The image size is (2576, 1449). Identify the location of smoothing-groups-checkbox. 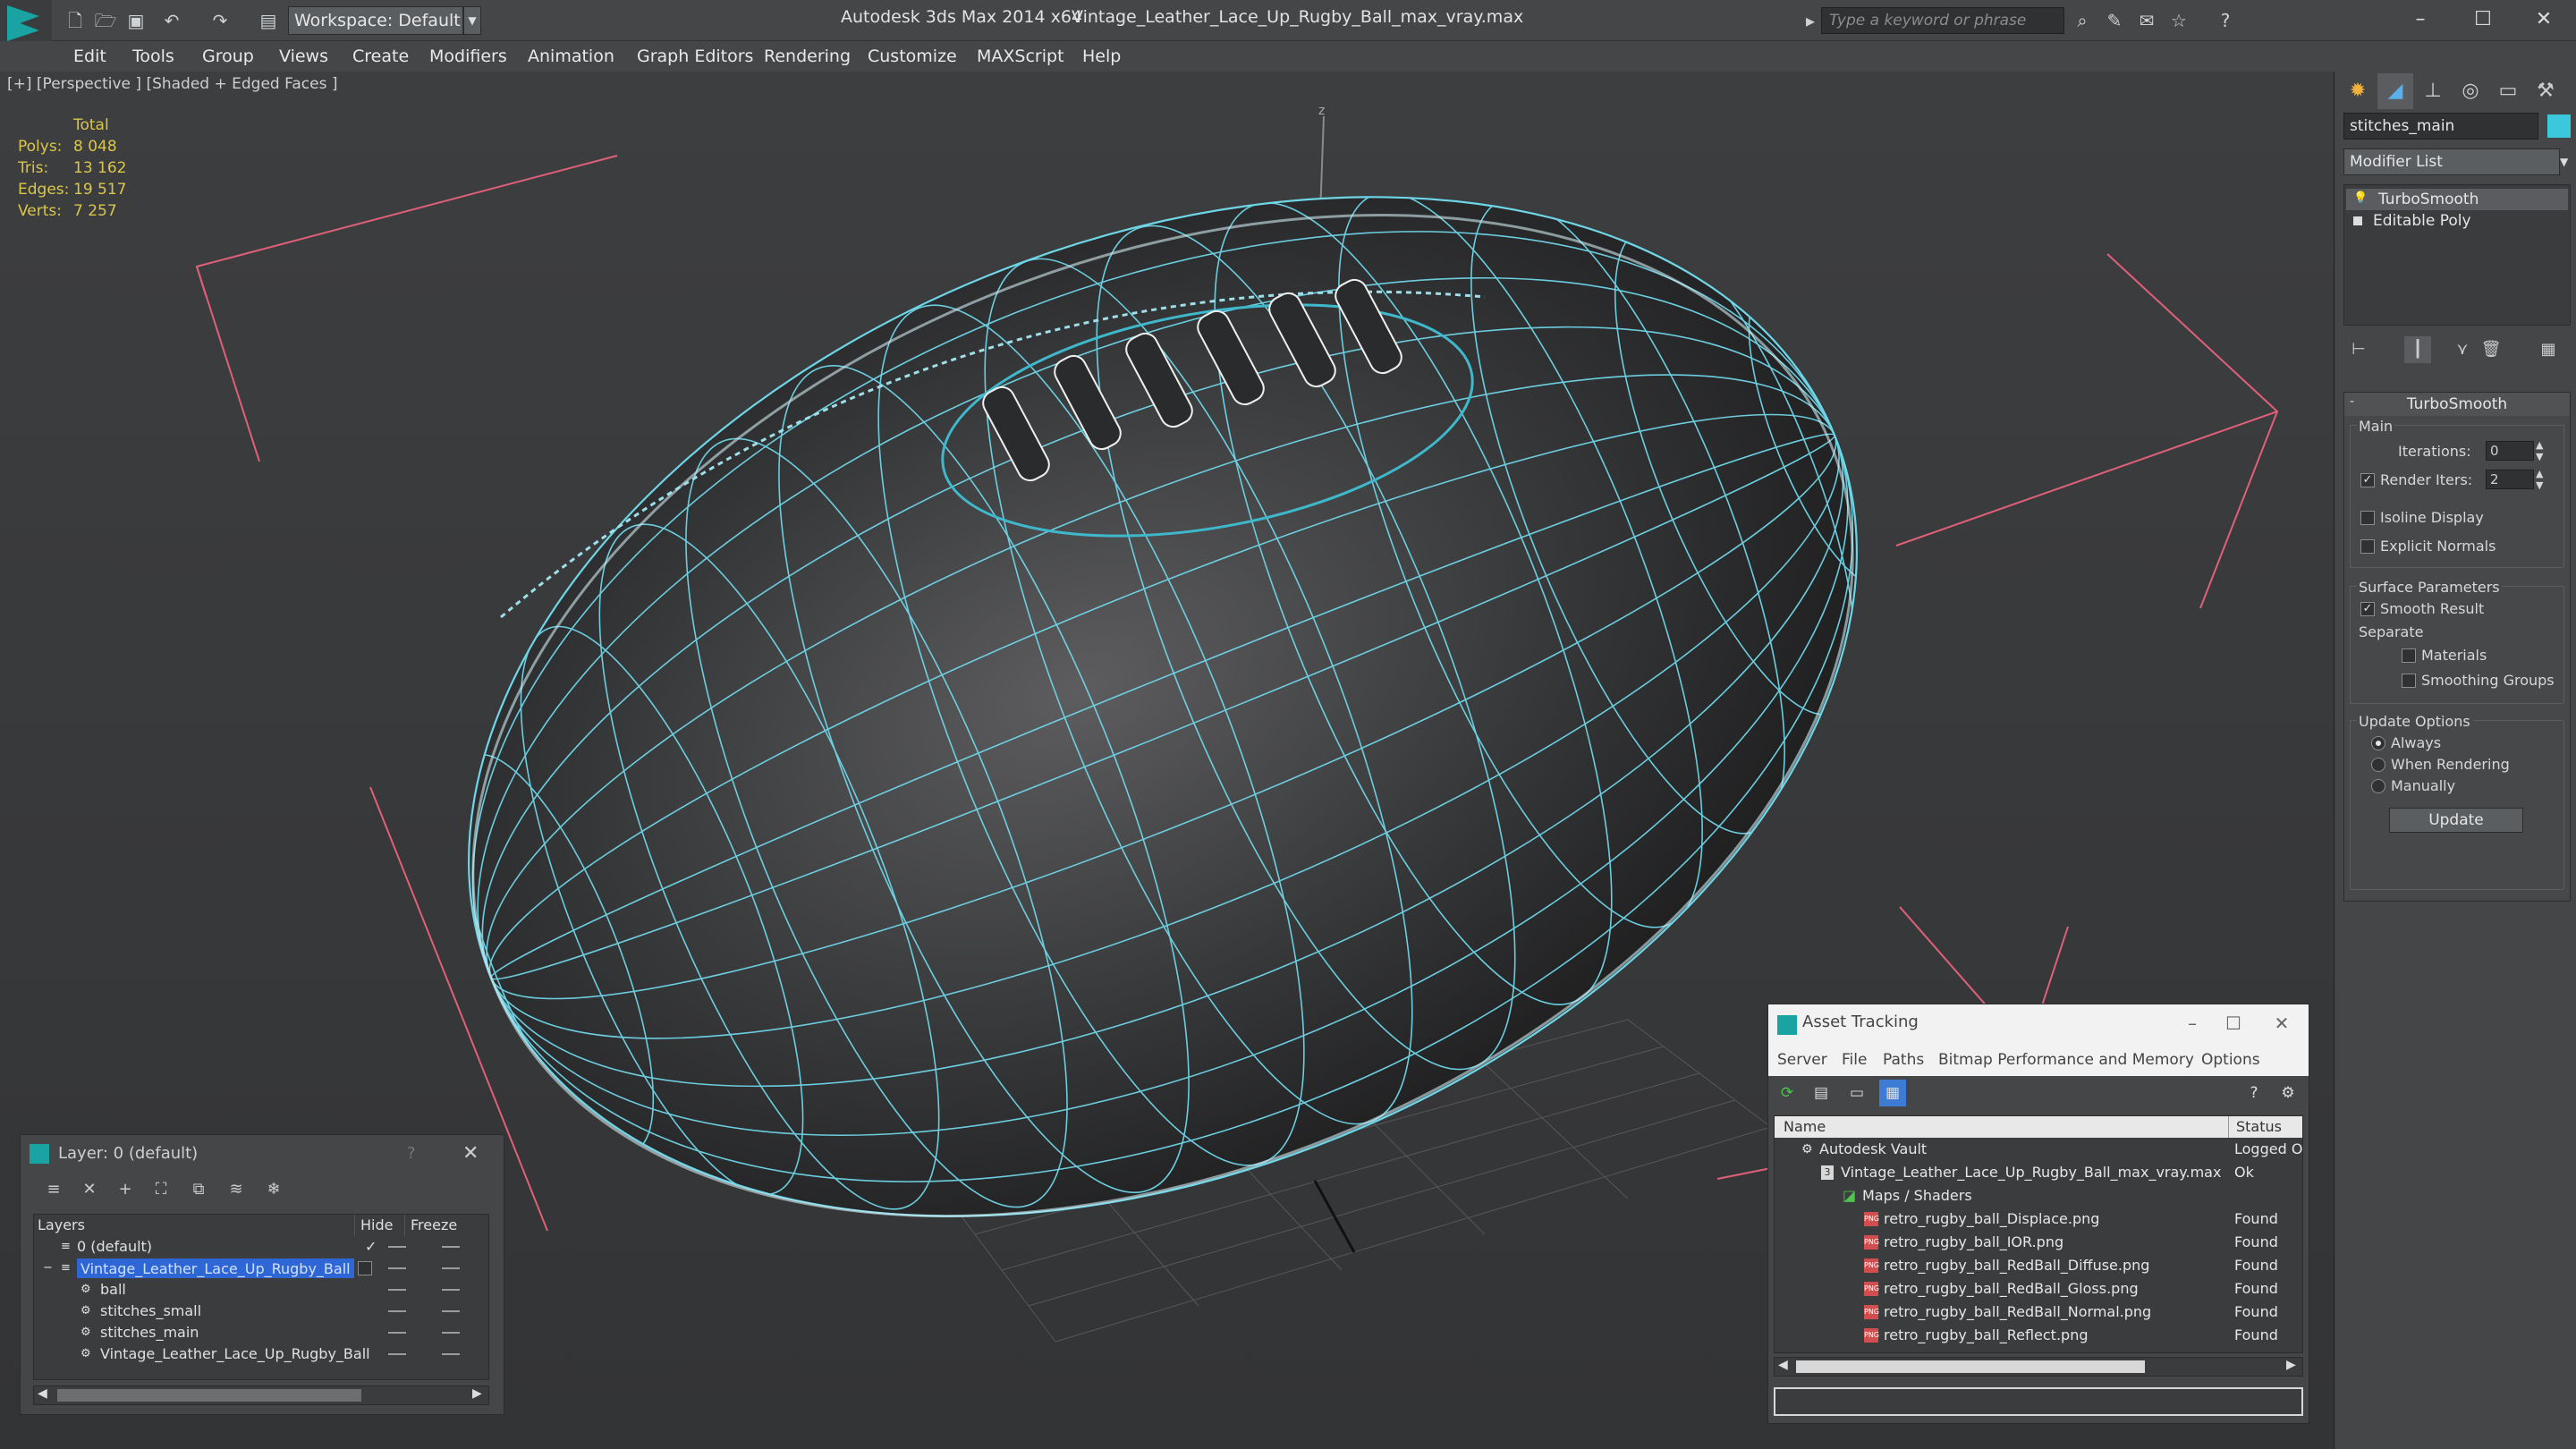
(2409, 681).